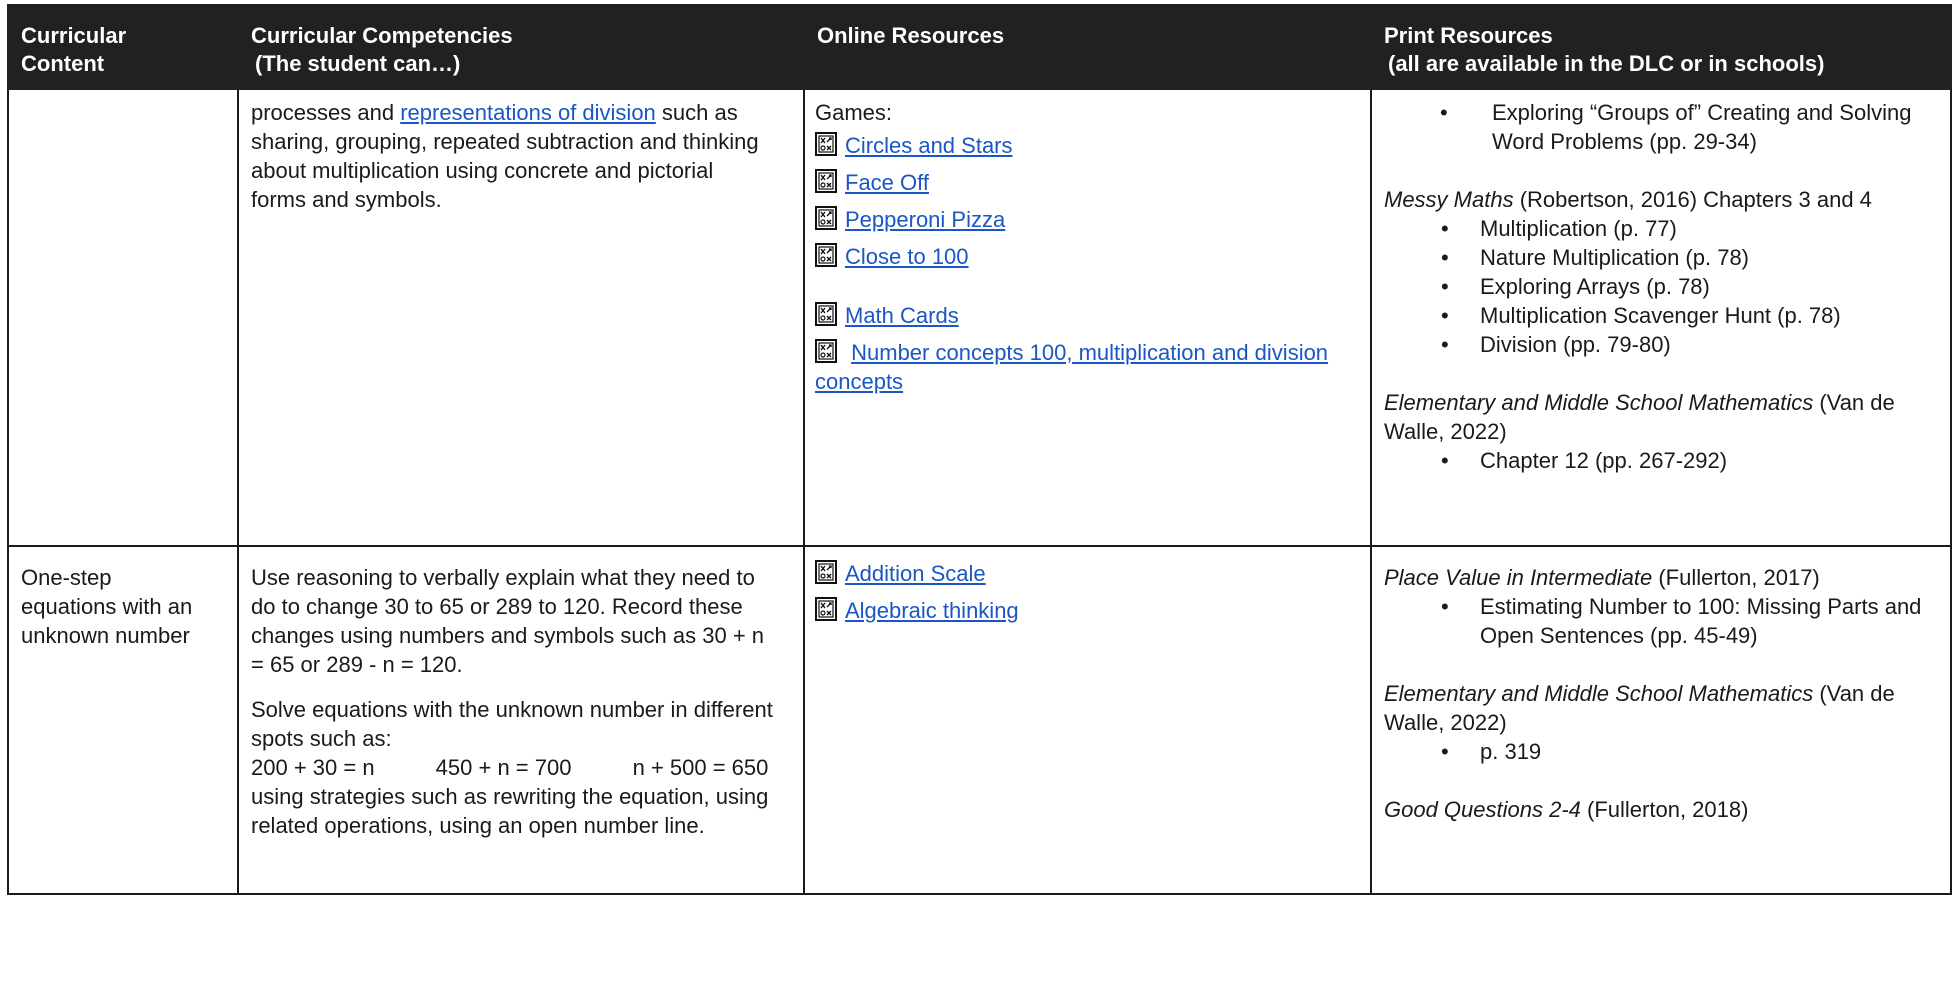  I want to click on game-link-face-off: Face Off, so click(887, 182).